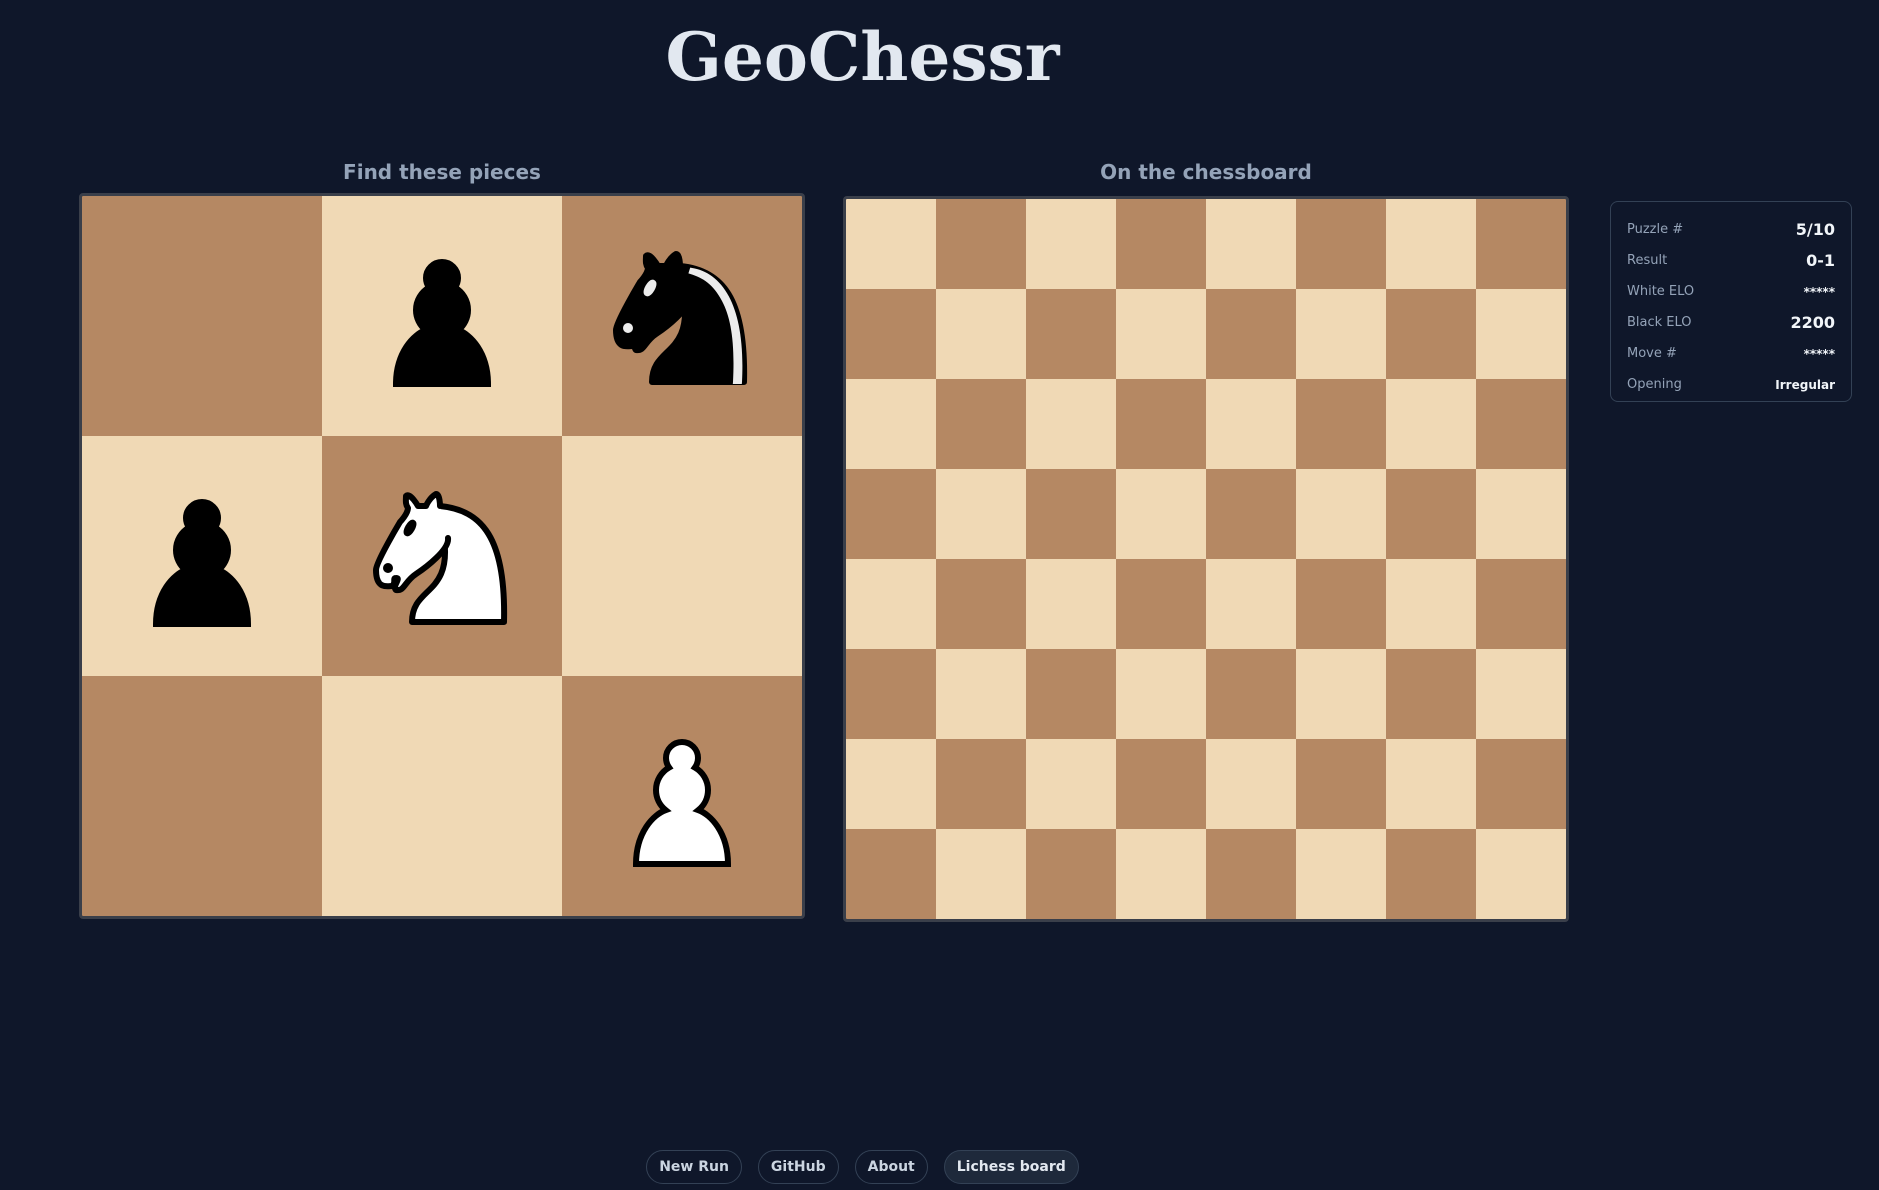  Describe the element at coordinates (1341, 604) in the screenshot. I see `board-square-f4` at that location.